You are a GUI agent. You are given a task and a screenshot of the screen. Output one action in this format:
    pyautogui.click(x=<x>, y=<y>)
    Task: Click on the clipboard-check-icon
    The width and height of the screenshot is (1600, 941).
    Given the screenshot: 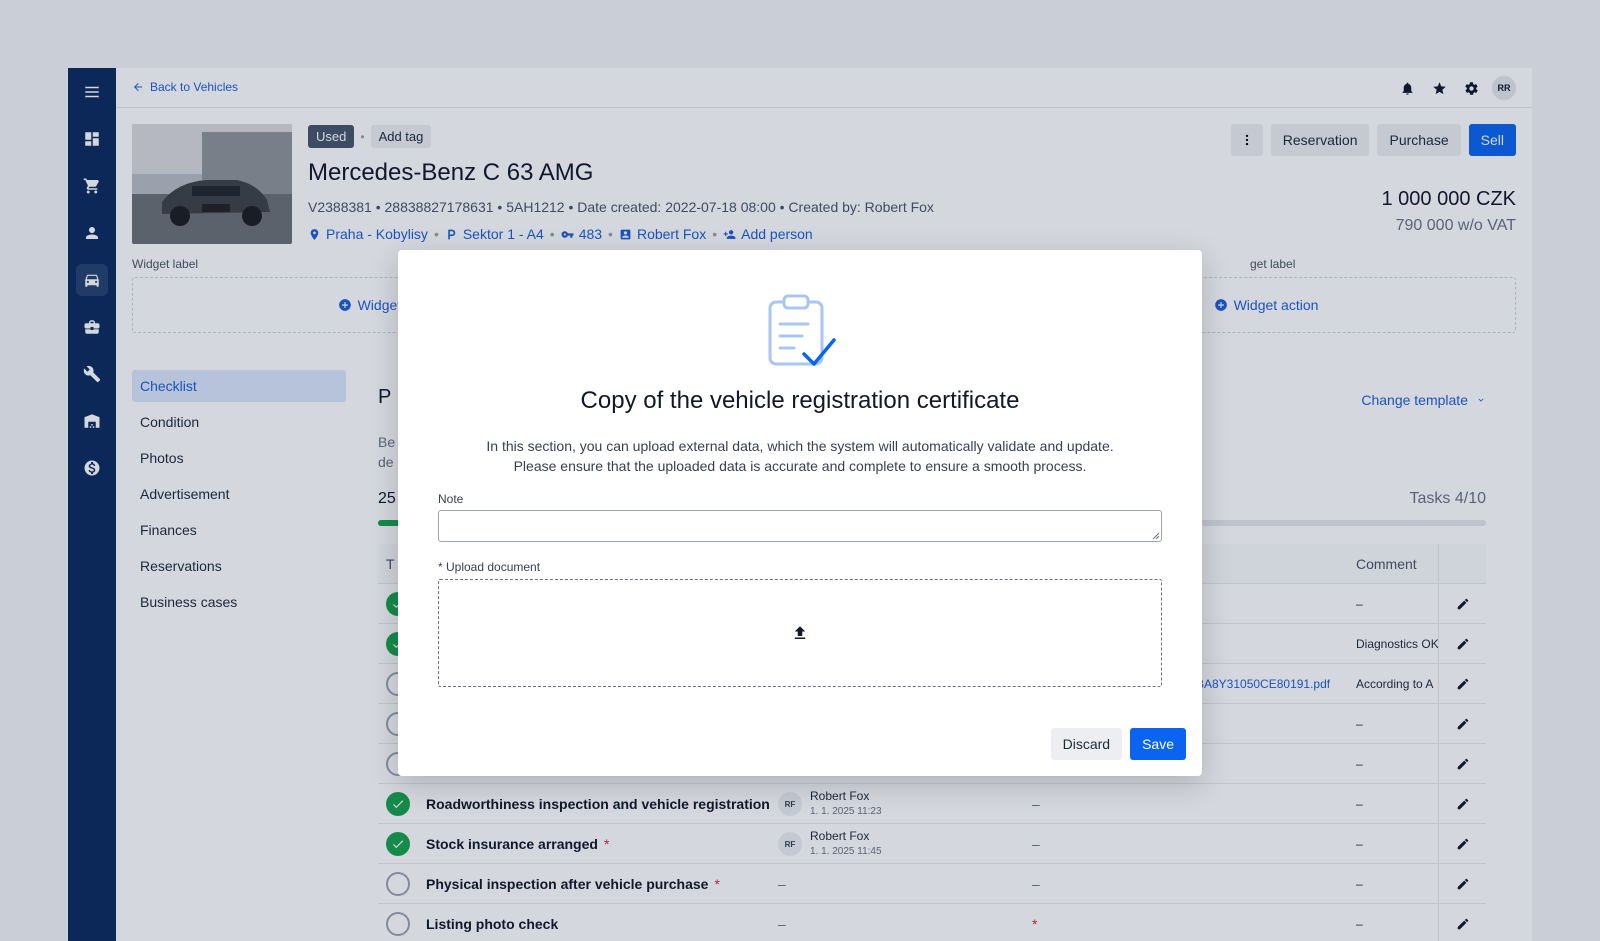 What is the action you would take?
    pyautogui.click(x=802, y=330)
    